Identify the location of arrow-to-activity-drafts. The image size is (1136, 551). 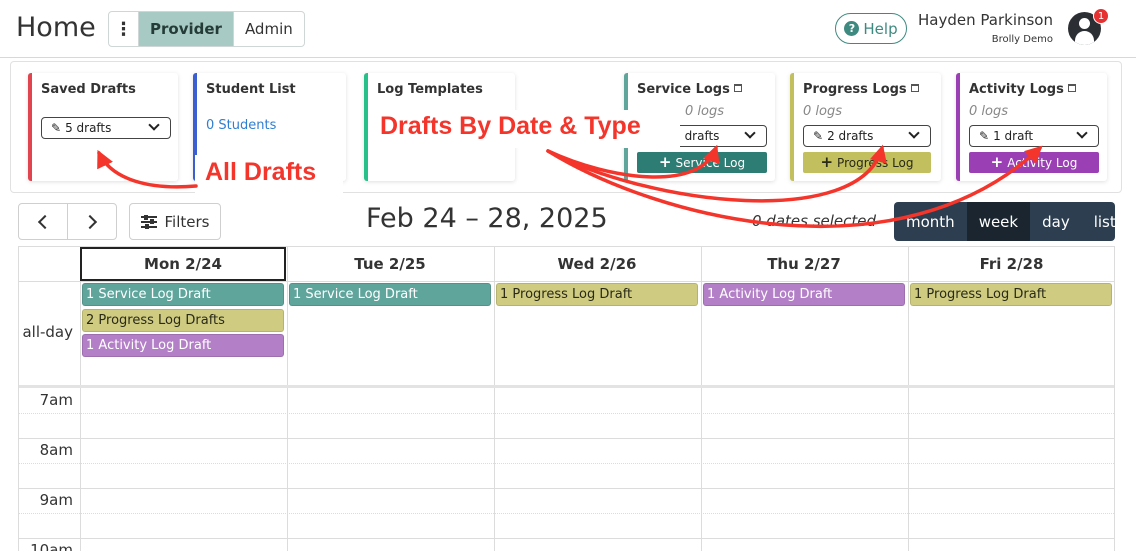
(794, 186).